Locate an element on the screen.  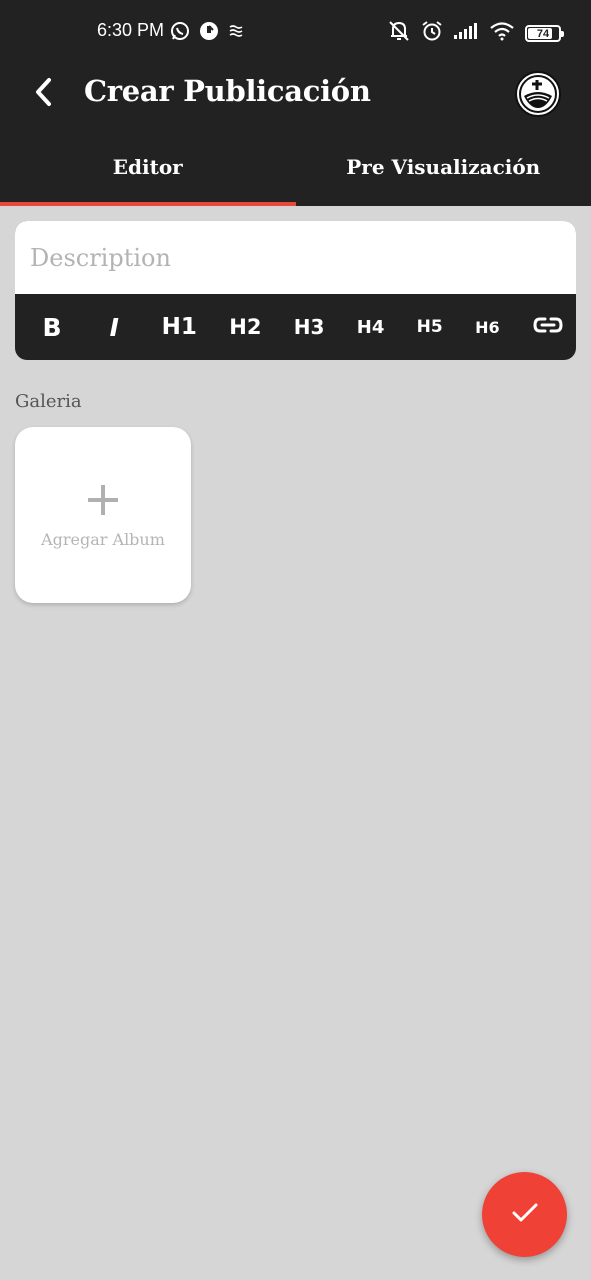
save-fab-button is located at coordinates (524, 1214).